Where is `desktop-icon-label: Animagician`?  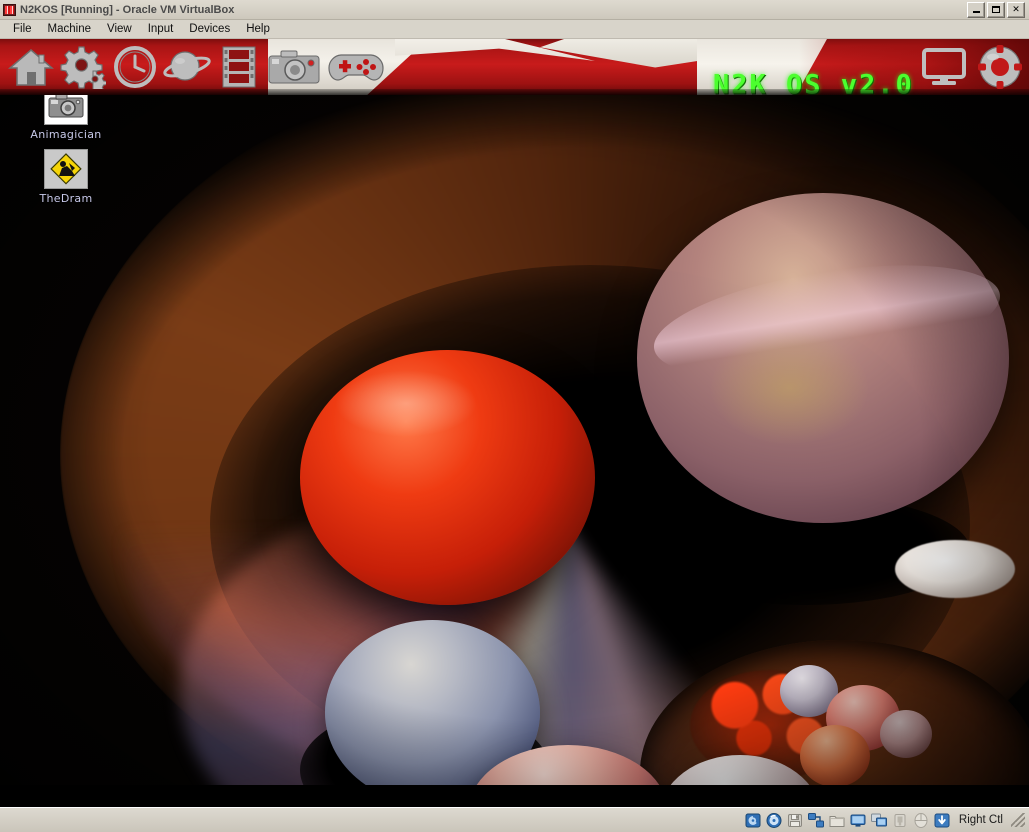 desktop-icon-label: Animagician is located at coordinates (66, 134).